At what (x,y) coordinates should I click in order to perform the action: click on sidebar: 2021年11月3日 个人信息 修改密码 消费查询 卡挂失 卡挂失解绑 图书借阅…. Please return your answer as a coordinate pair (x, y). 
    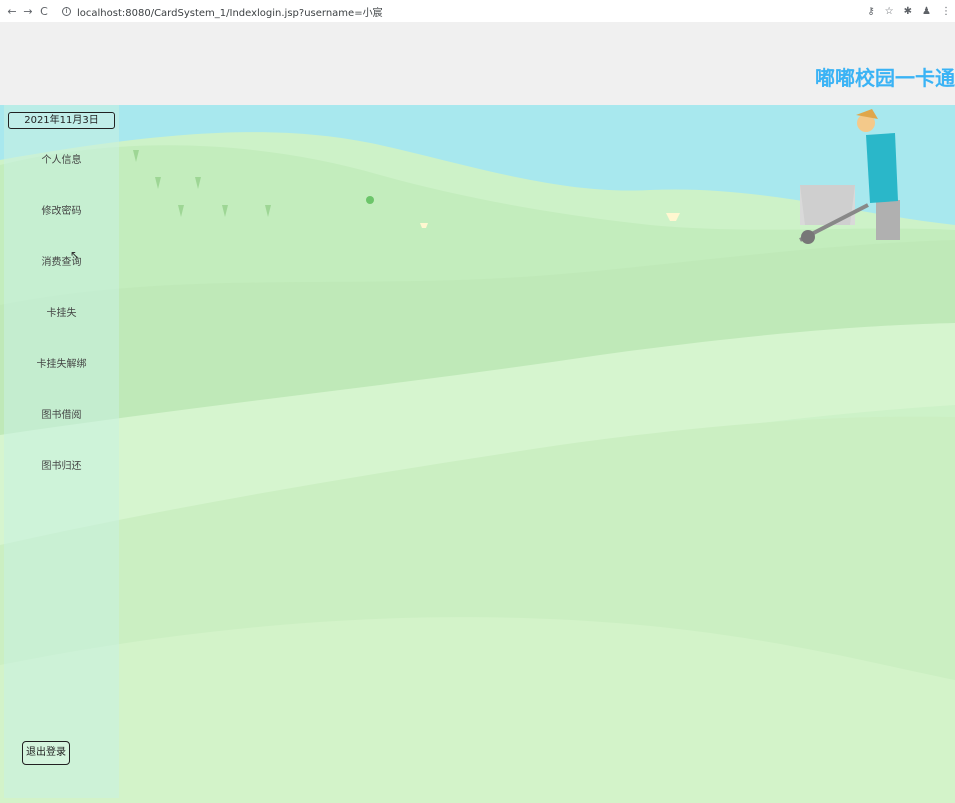
    Looking at the image, I should click on (61, 451).